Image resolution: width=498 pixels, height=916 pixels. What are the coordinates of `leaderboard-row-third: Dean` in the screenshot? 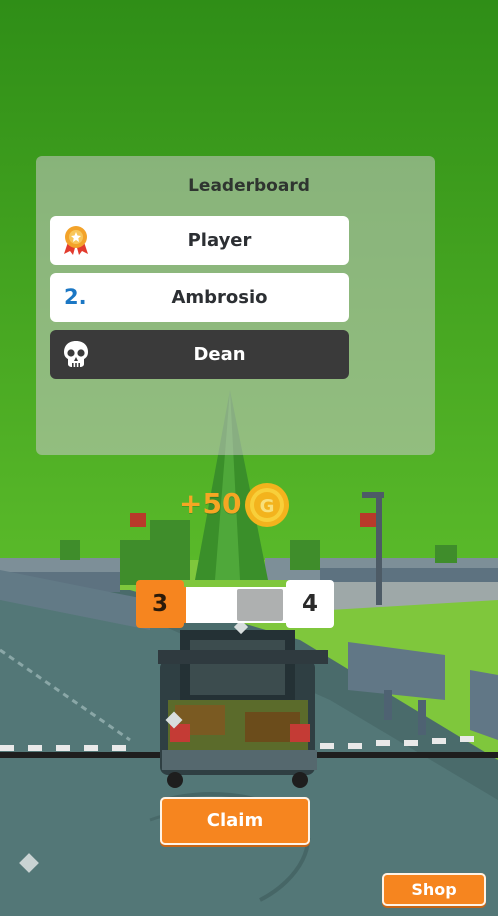 It's located at (199, 354).